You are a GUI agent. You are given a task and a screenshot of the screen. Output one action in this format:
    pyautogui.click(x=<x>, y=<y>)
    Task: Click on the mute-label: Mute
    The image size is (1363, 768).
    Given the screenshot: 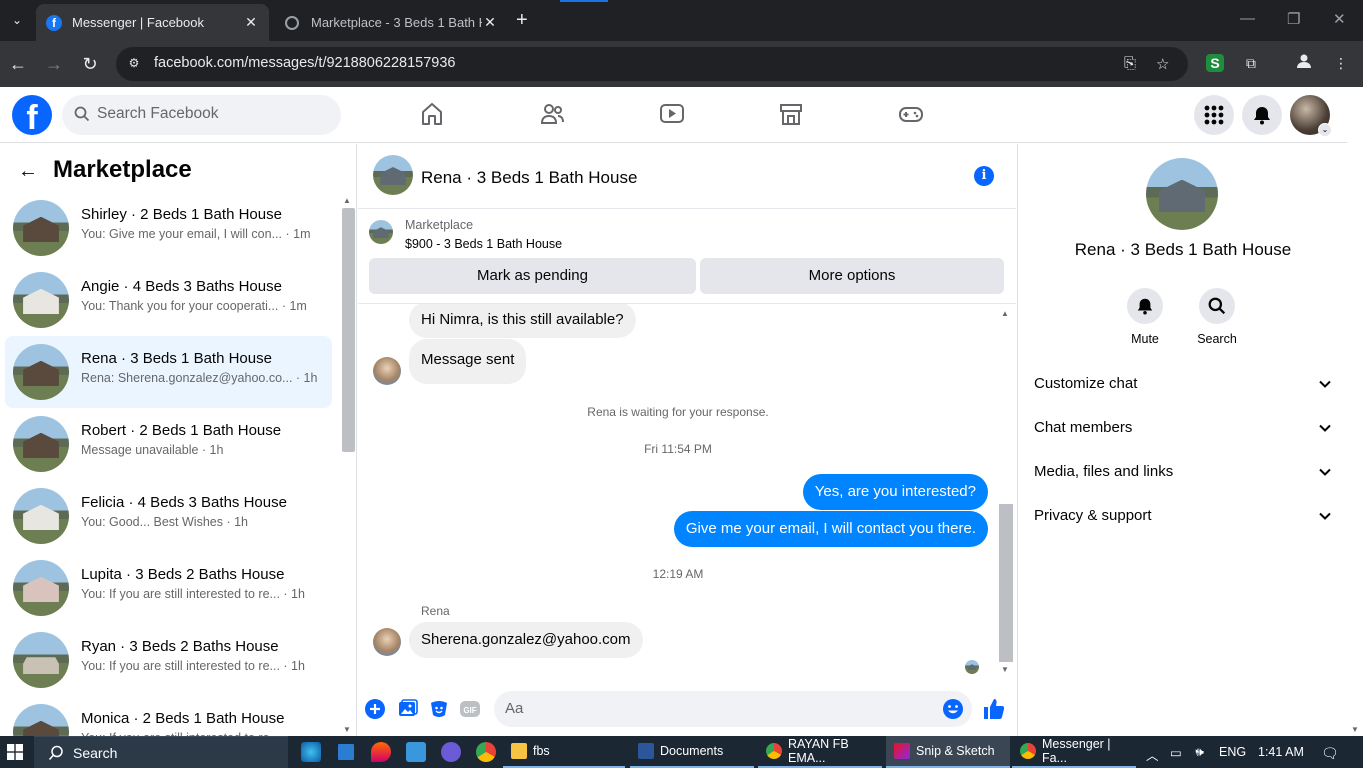 What is the action you would take?
    pyautogui.click(x=1145, y=339)
    